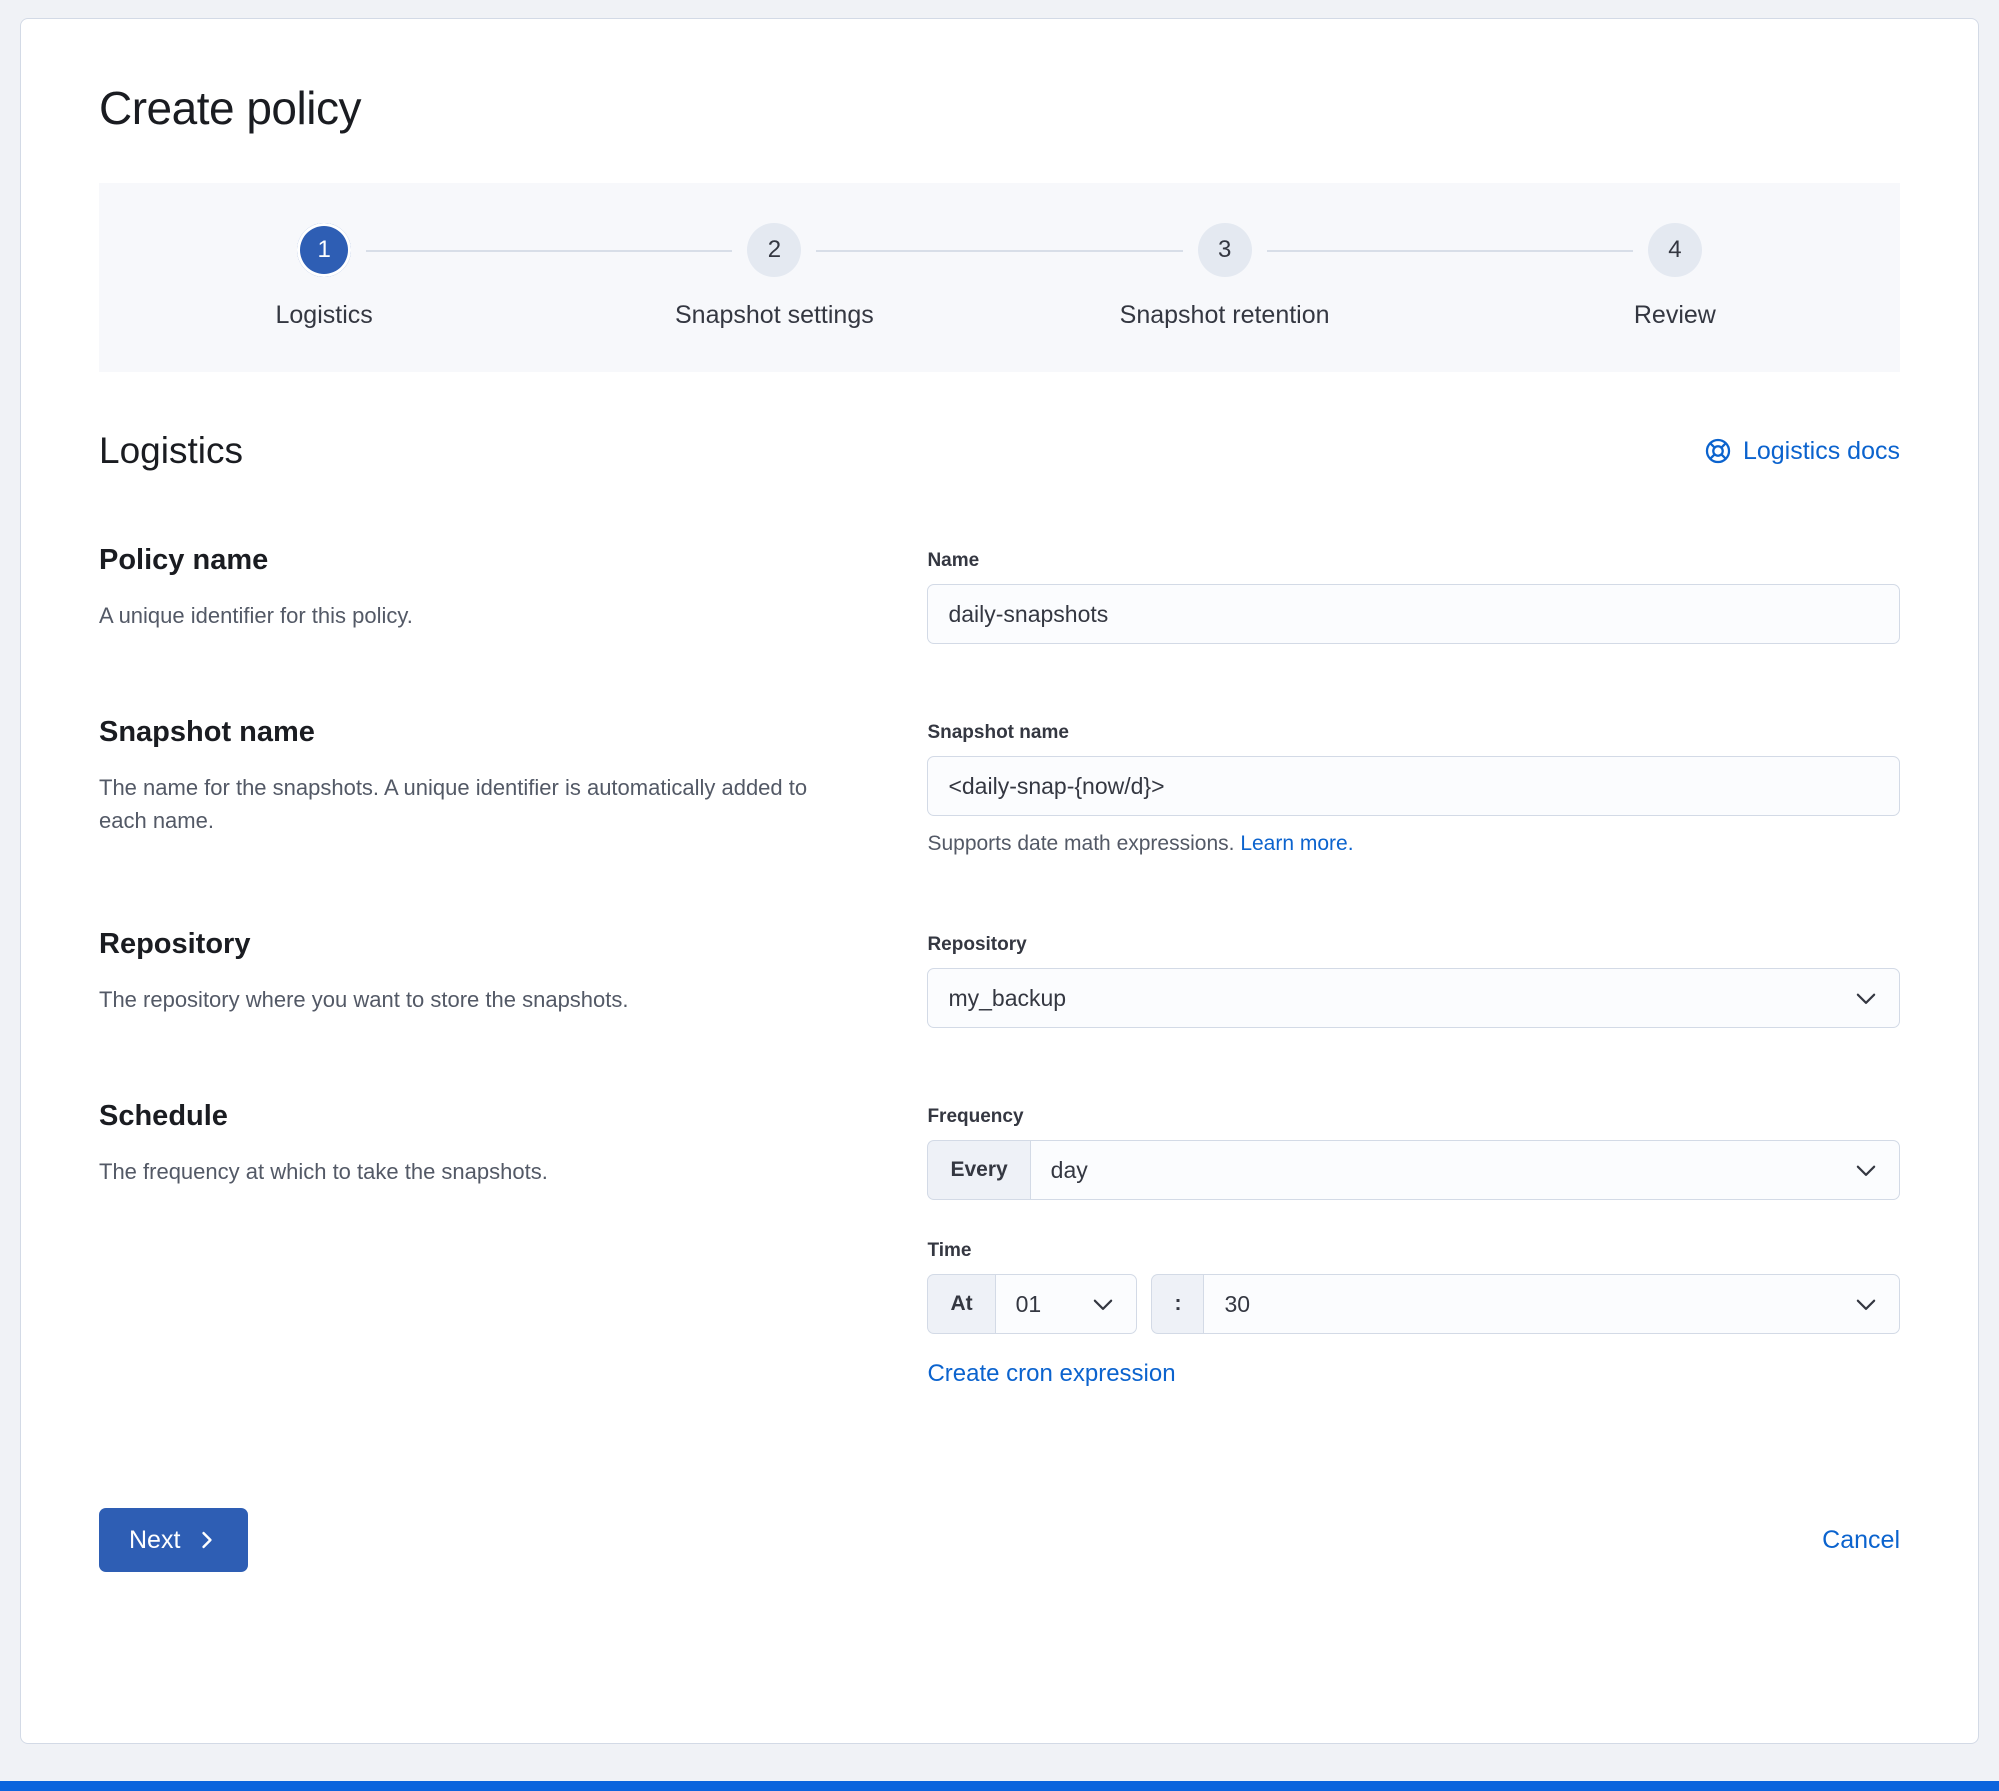 The height and width of the screenshot is (1791, 1999). What do you see at coordinates (978, 1170) in the screenshot?
I see `frequency-prepend-label: Every` at bounding box center [978, 1170].